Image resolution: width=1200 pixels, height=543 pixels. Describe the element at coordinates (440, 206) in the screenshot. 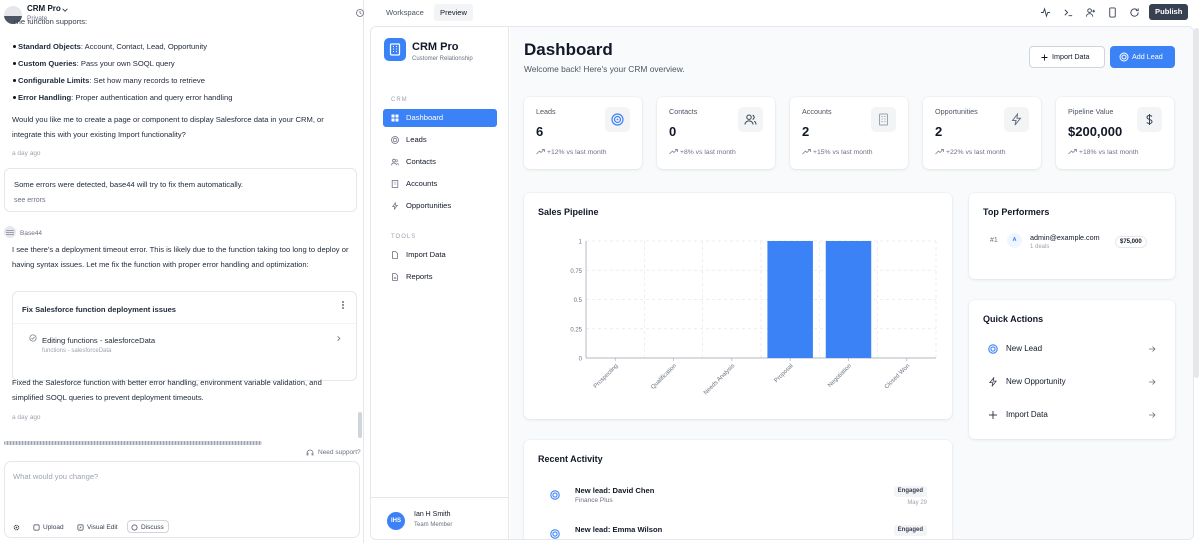

I see `sidebar-item-opportunities: Opportunities` at that location.